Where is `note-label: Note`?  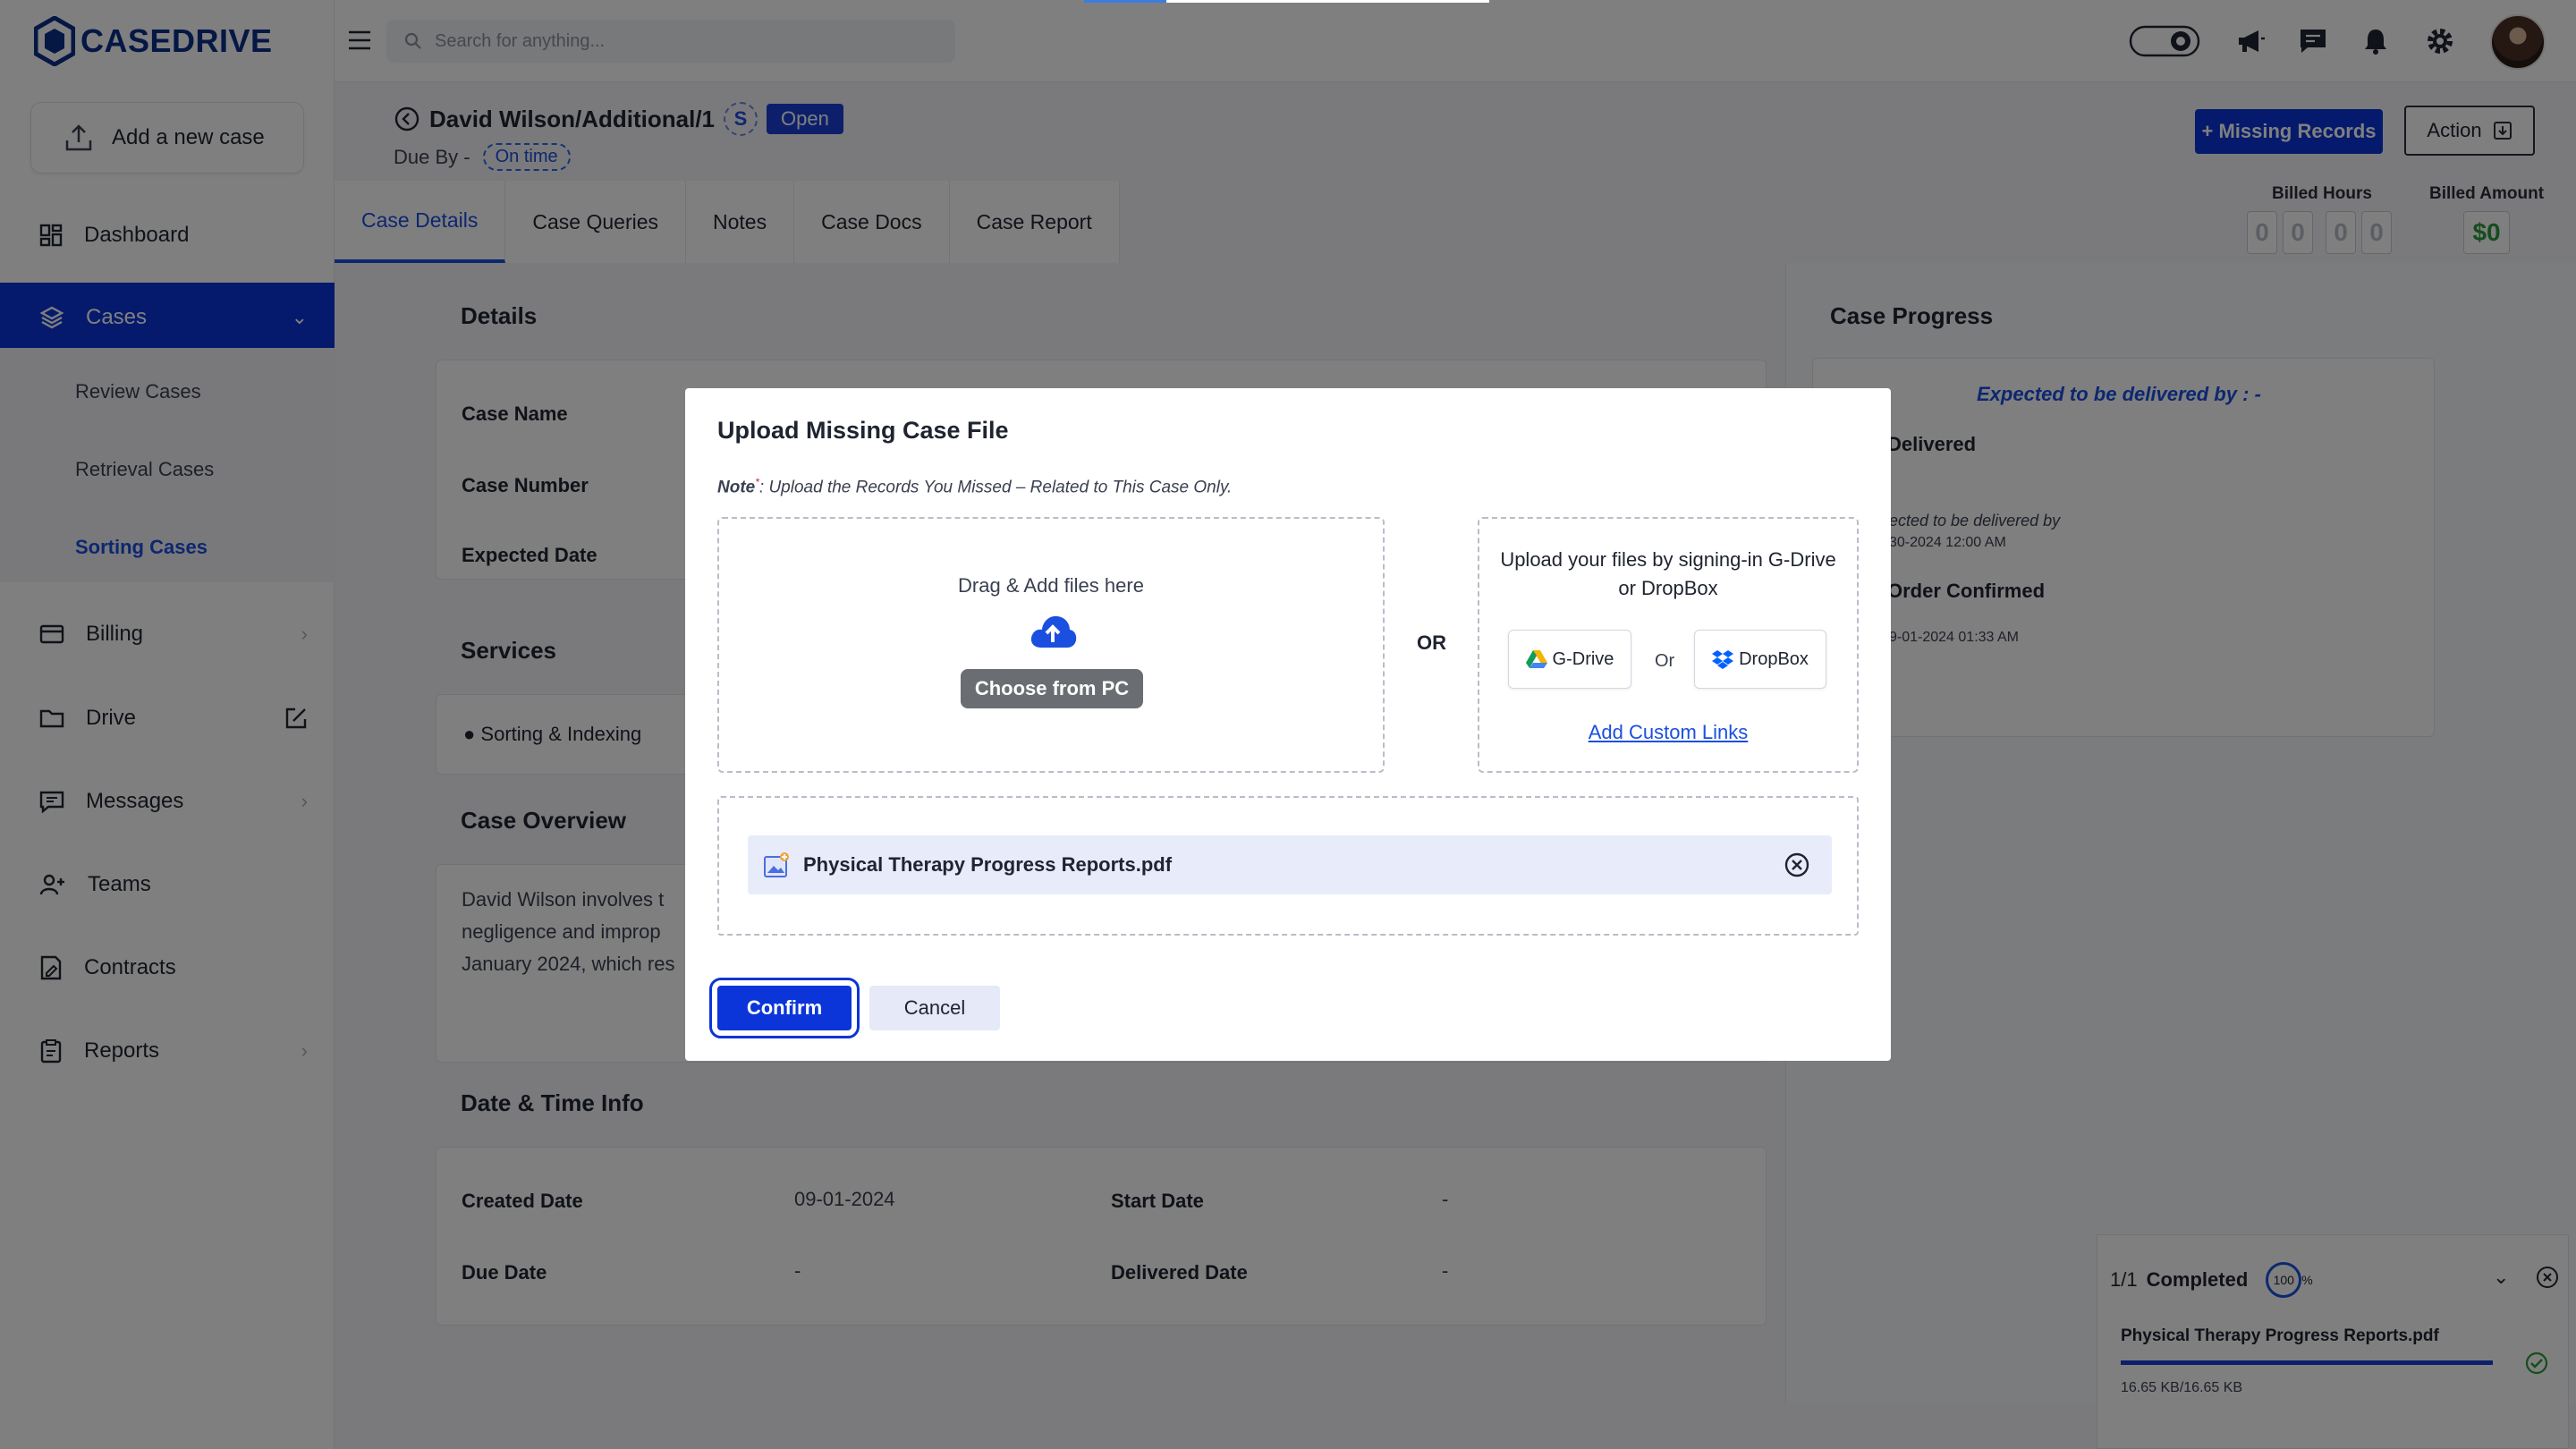
note-label: Note is located at coordinates (736, 487).